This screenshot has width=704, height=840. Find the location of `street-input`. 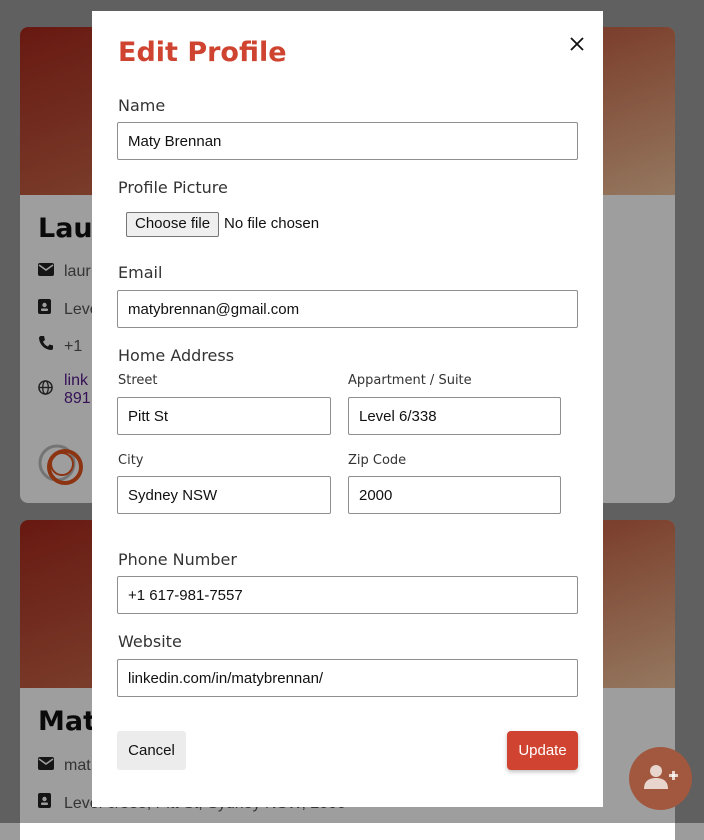

street-input is located at coordinates (224, 416).